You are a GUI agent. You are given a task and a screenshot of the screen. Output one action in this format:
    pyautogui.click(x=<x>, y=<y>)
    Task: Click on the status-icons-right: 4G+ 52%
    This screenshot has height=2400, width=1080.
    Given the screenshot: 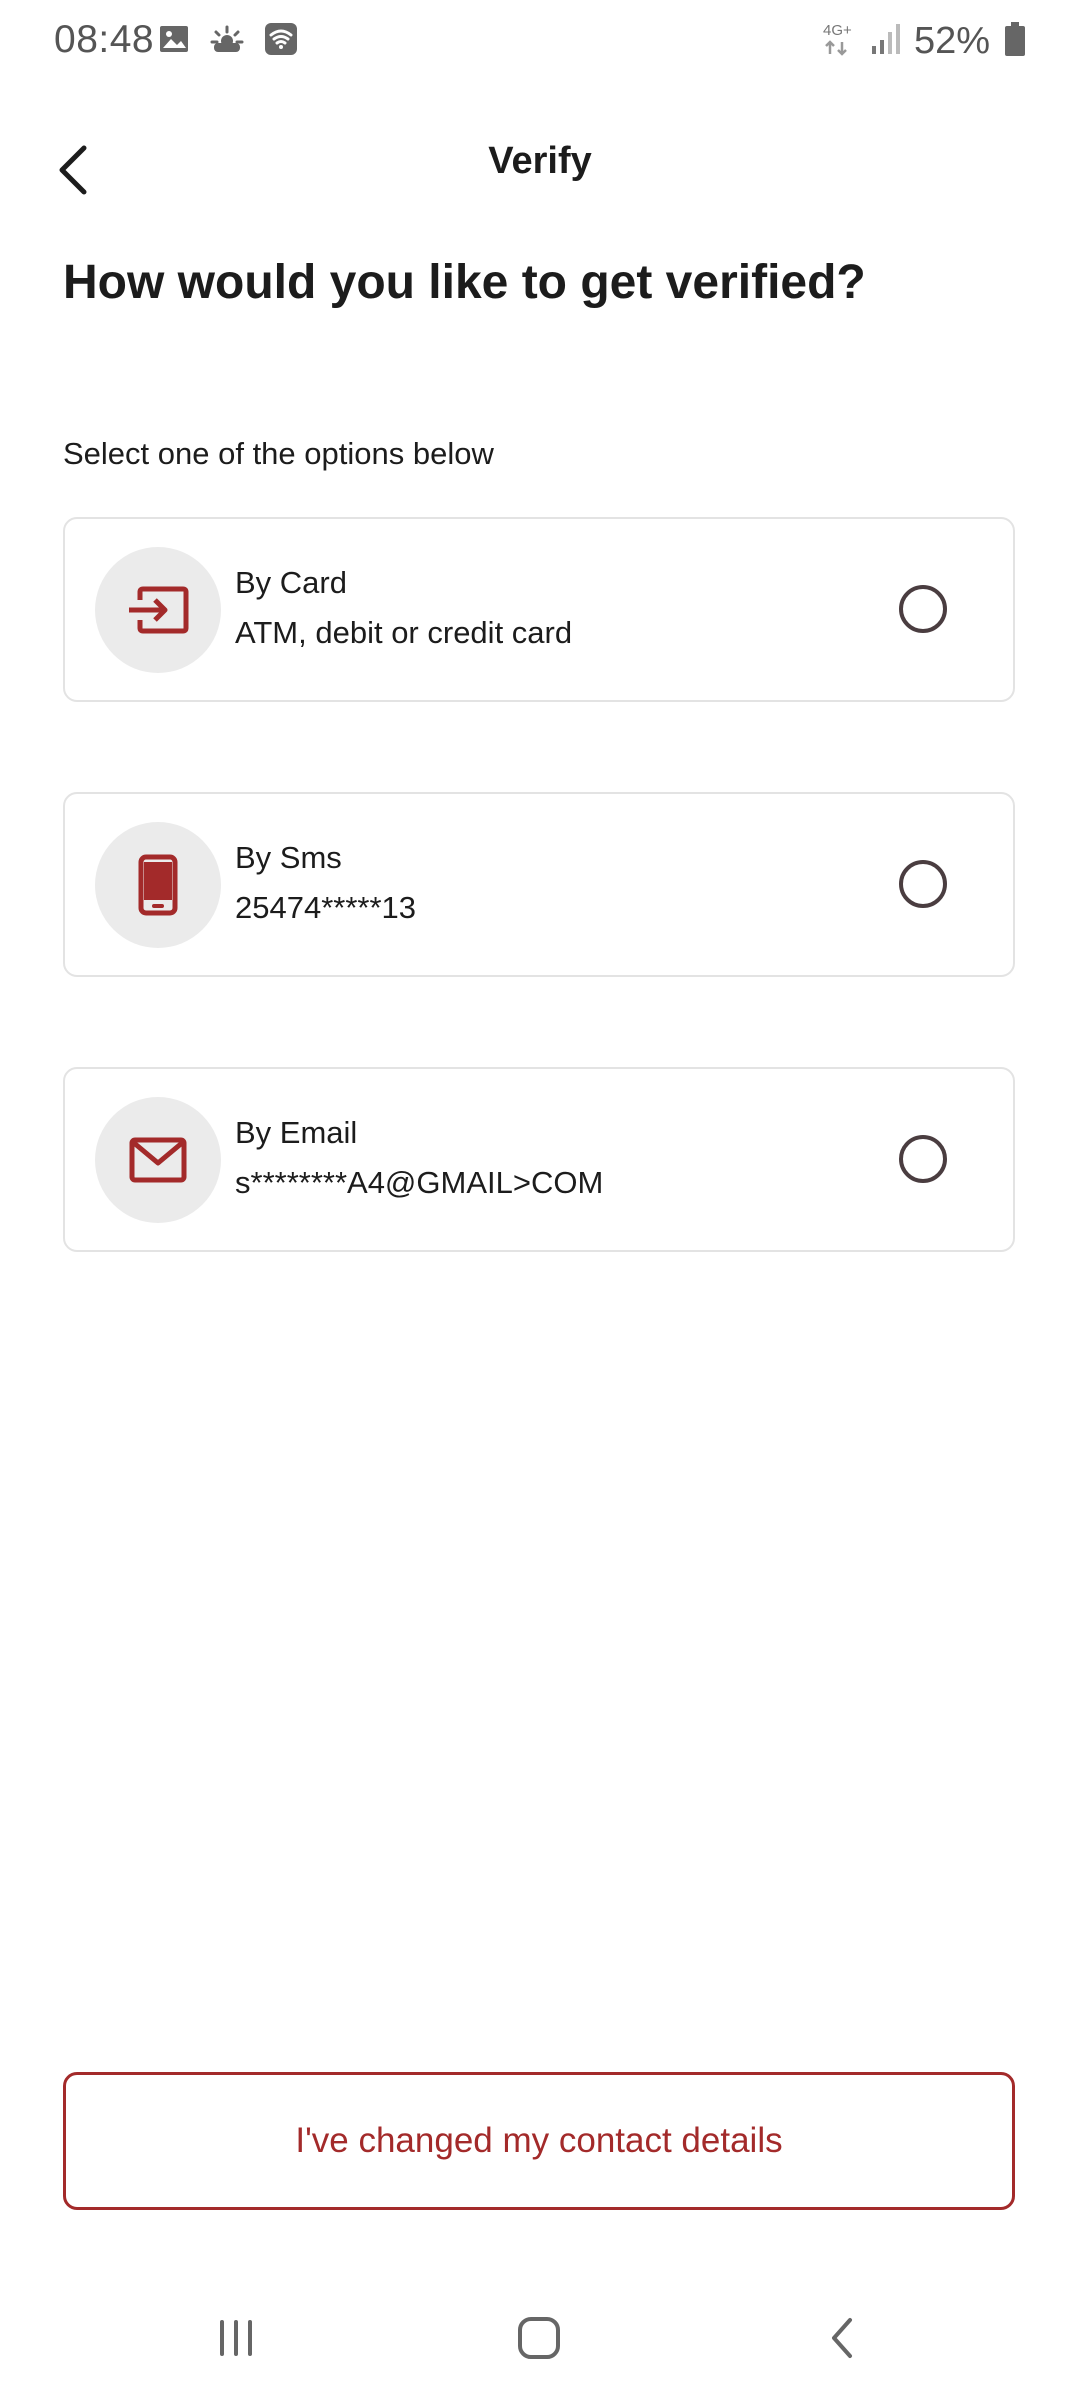 What is the action you would take?
    pyautogui.click(x=924, y=41)
    